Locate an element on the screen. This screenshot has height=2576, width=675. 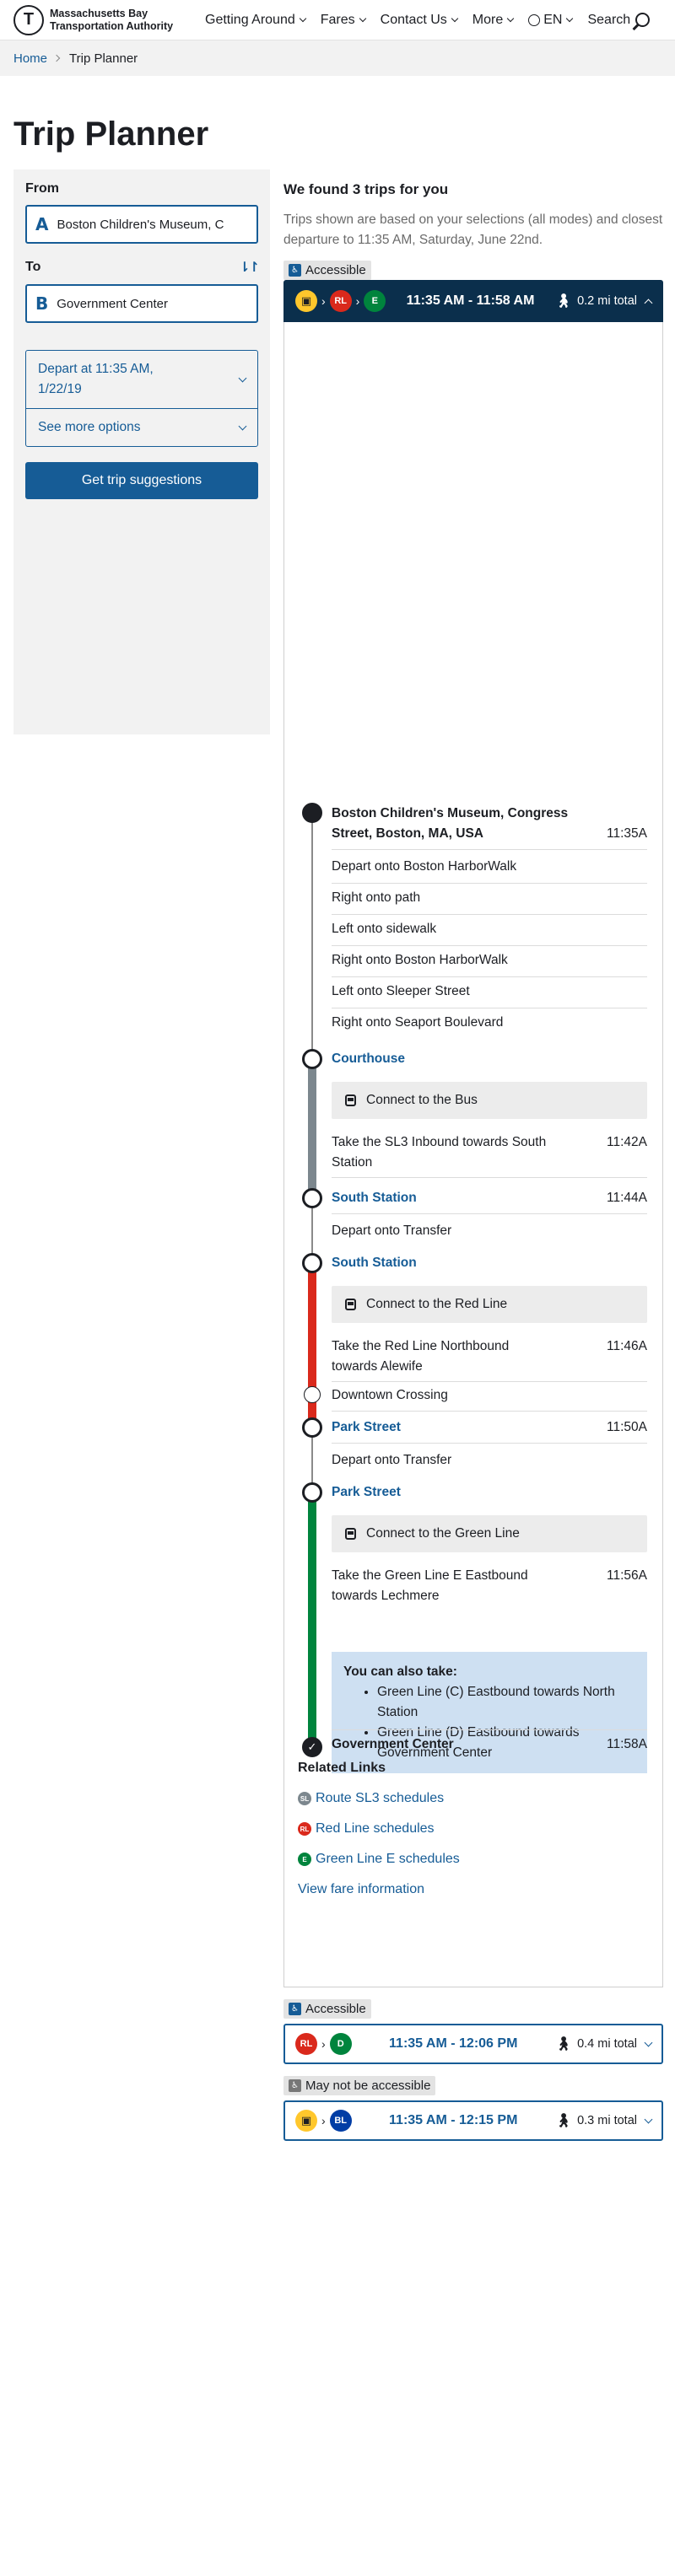
trip-3-walk: 🚶︎ 0.3 mi total is located at coordinates (603, 2120).